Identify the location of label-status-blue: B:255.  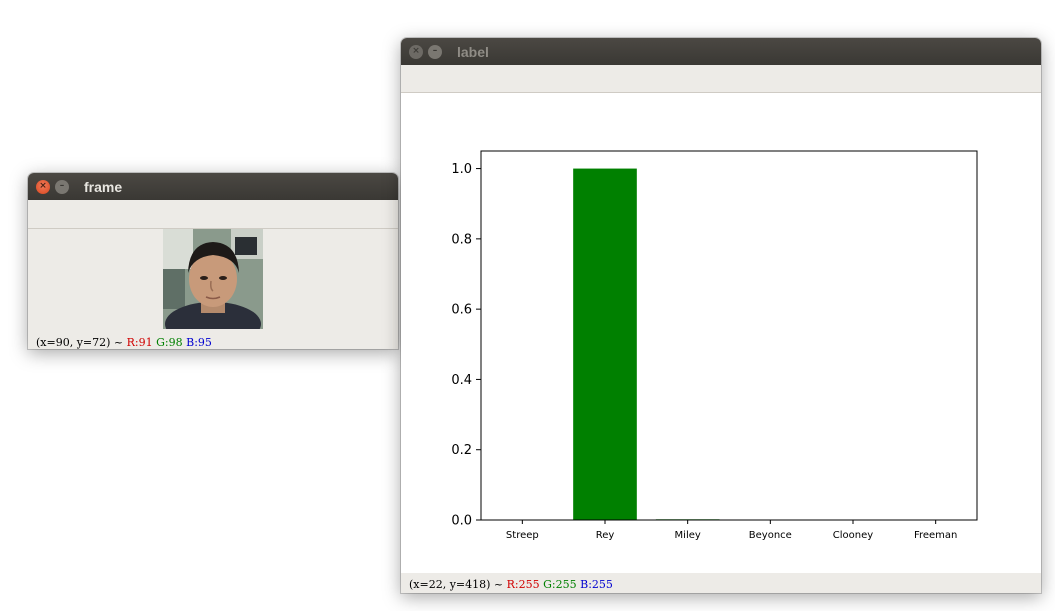
(596, 584).